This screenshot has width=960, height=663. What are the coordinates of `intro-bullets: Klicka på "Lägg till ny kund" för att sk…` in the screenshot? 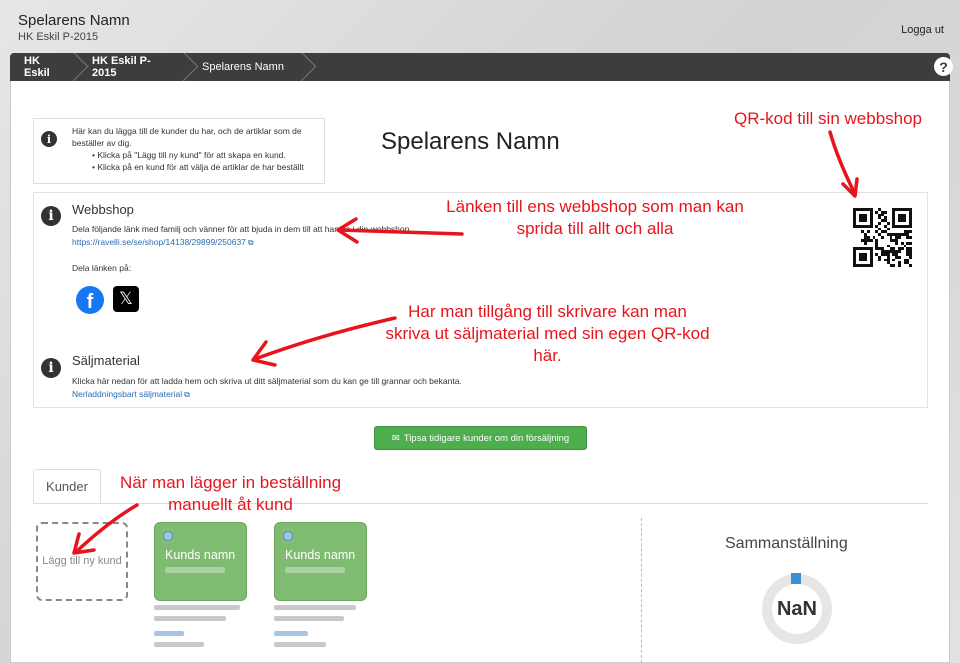 It's located at (198, 161).